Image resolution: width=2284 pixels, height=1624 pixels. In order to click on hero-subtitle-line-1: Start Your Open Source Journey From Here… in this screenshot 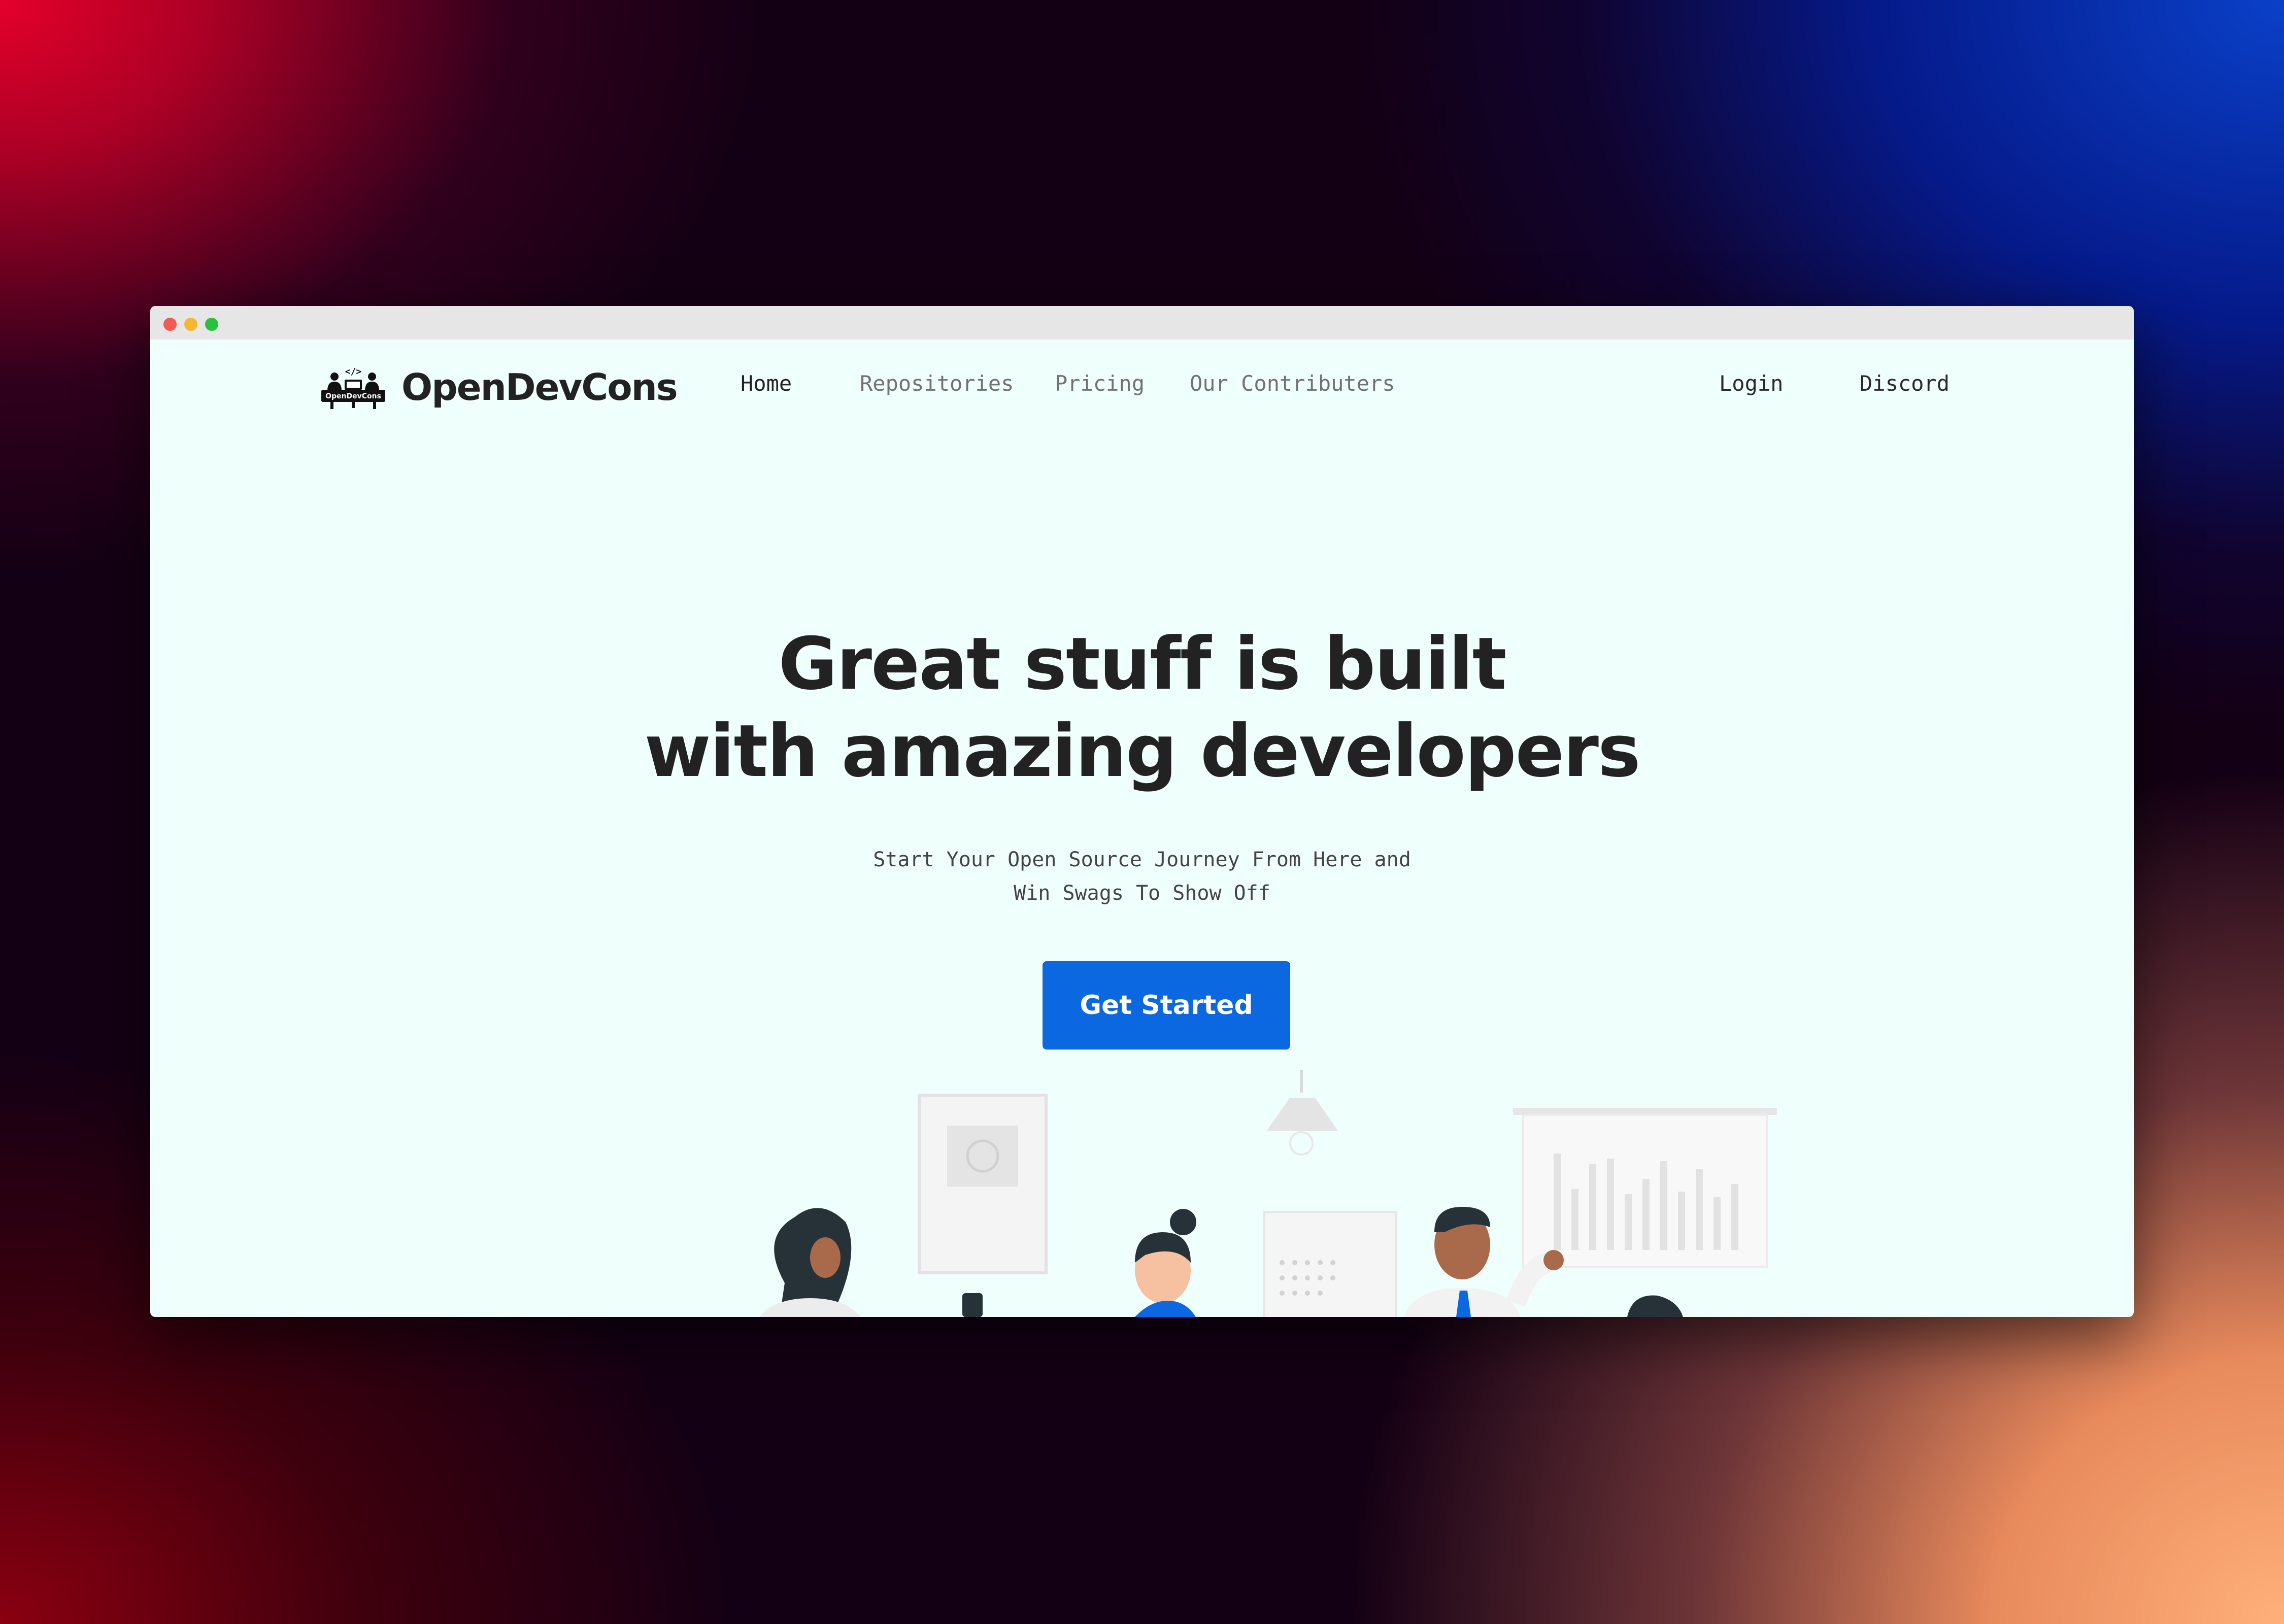, I will do `click(1142, 859)`.